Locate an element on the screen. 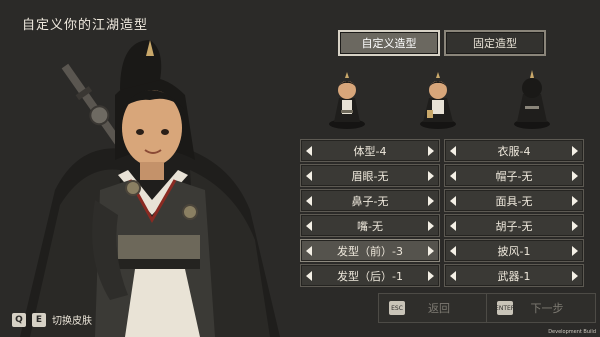  preview-sprite-back is located at coordinates (532, 99).